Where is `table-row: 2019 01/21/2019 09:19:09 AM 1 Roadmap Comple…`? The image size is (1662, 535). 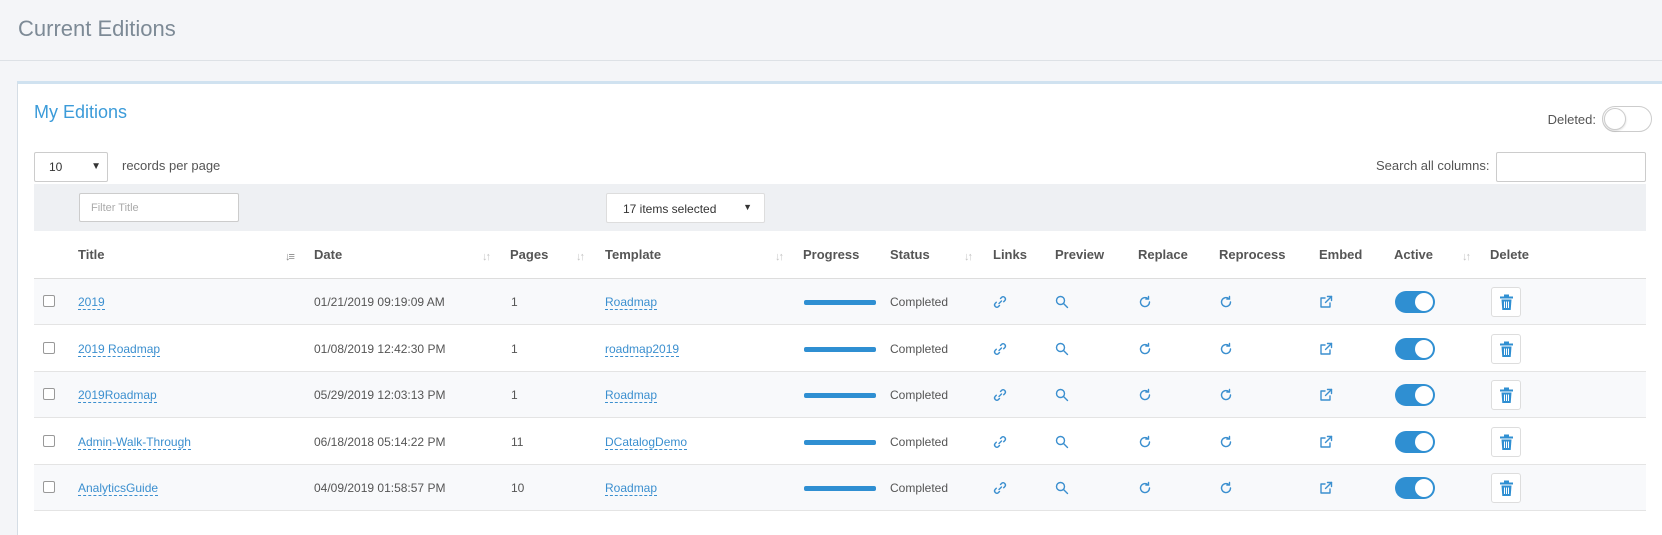 table-row: 2019 01/21/2019 09:19:09 AM 1 Roadmap Comple… is located at coordinates (840, 302).